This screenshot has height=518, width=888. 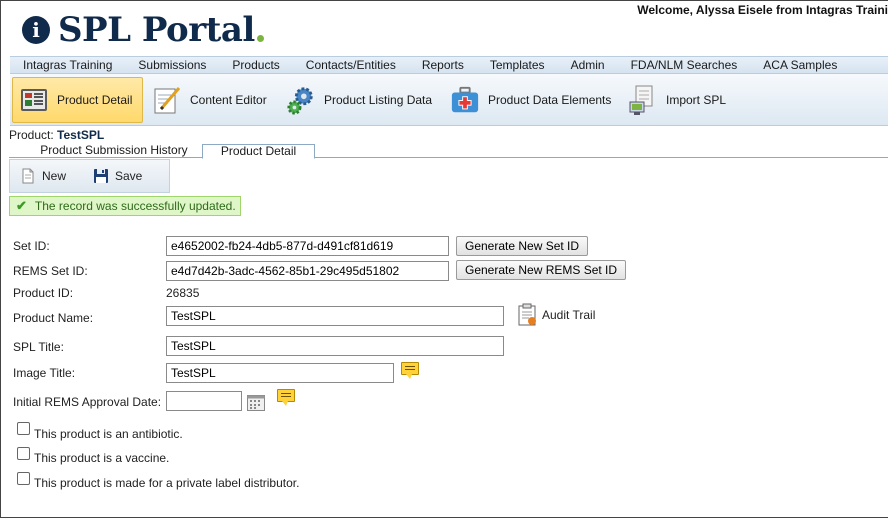 I want to click on info-logo-icon: i, so click(x=36, y=30).